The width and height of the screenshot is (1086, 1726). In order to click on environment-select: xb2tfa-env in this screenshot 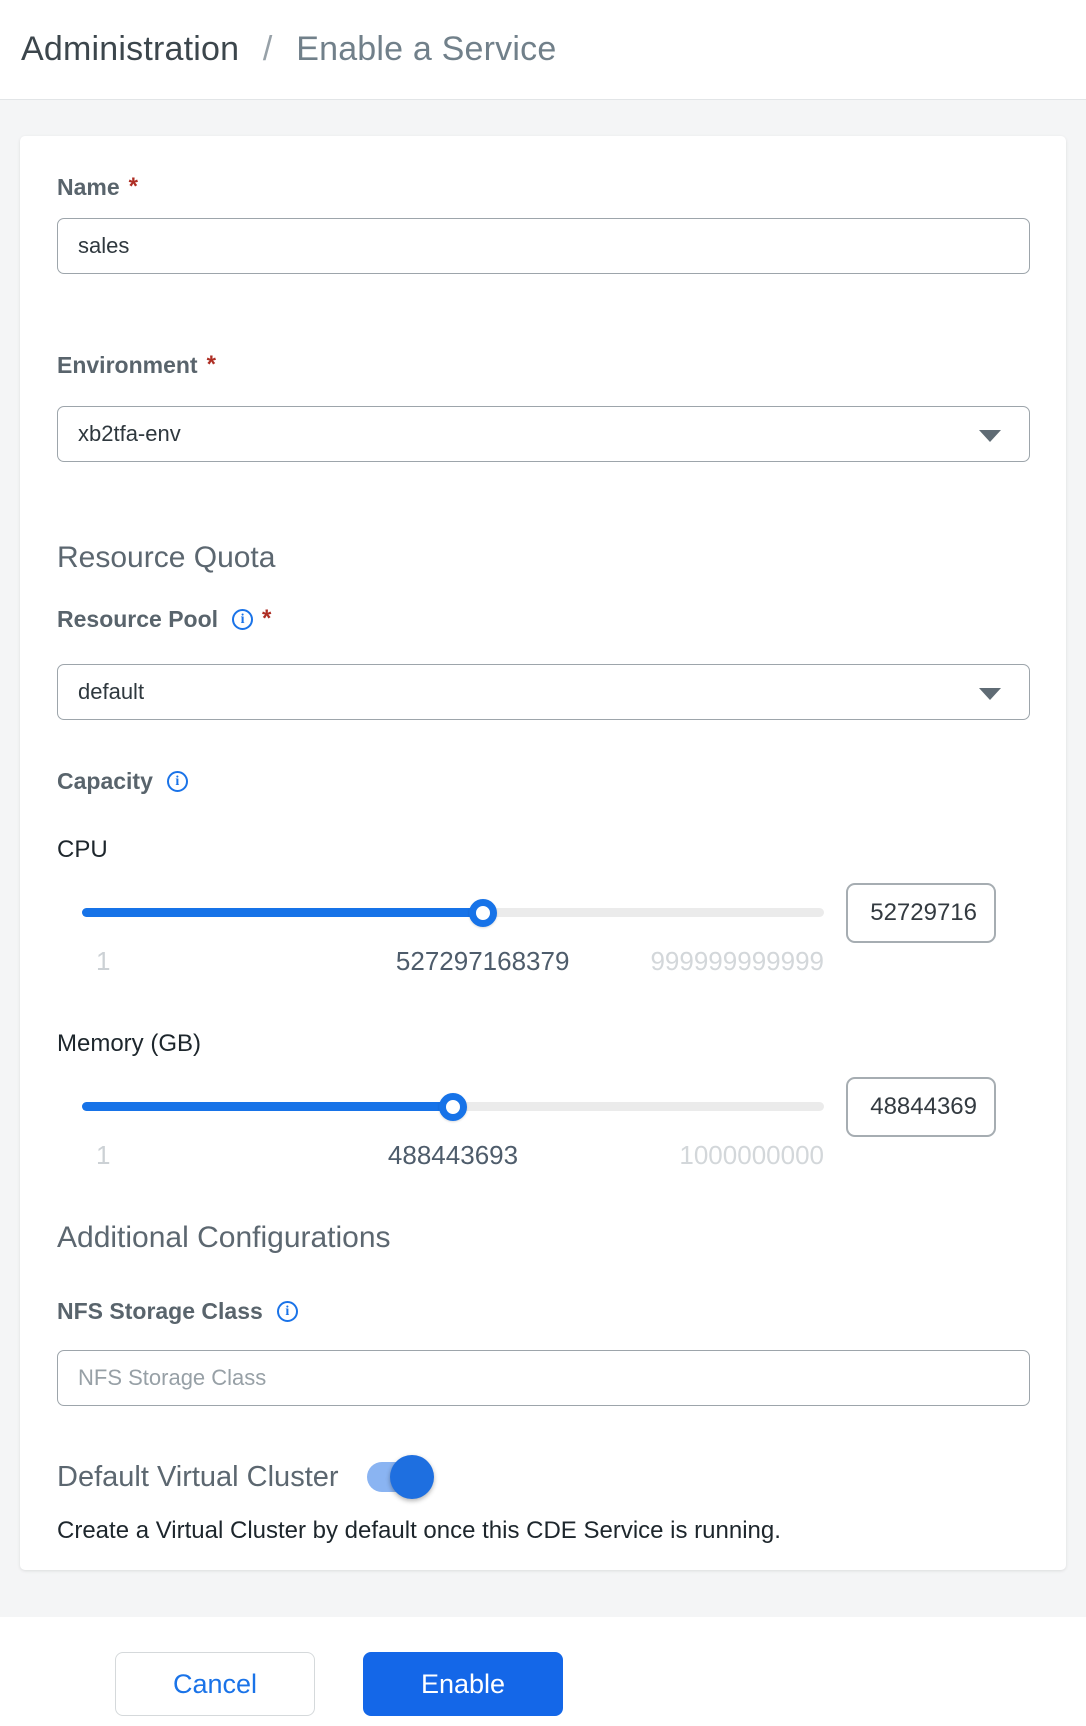, I will do `click(543, 434)`.